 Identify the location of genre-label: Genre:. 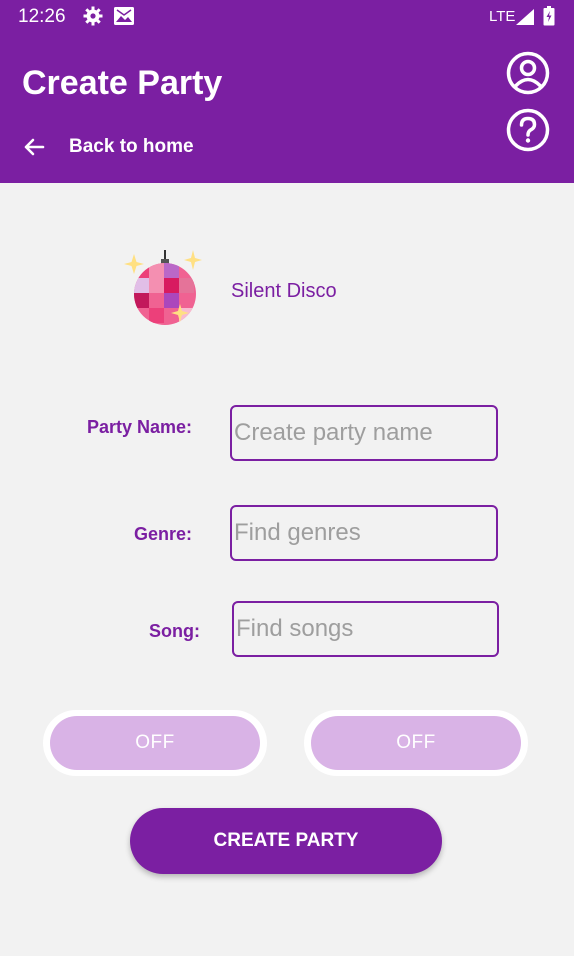
(162, 534).